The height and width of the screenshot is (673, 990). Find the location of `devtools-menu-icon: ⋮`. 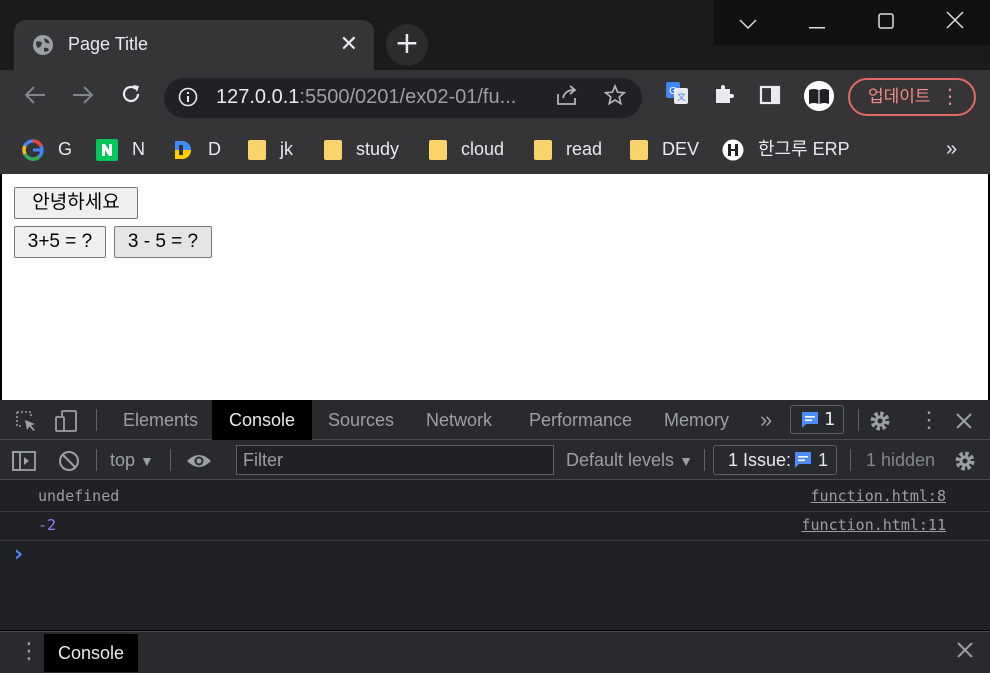

devtools-menu-icon: ⋮ is located at coordinates (929, 420).